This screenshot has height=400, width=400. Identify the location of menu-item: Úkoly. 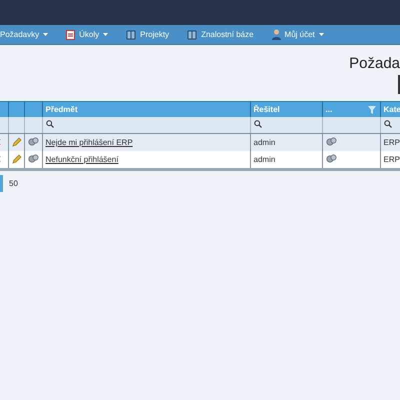
(87, 35).